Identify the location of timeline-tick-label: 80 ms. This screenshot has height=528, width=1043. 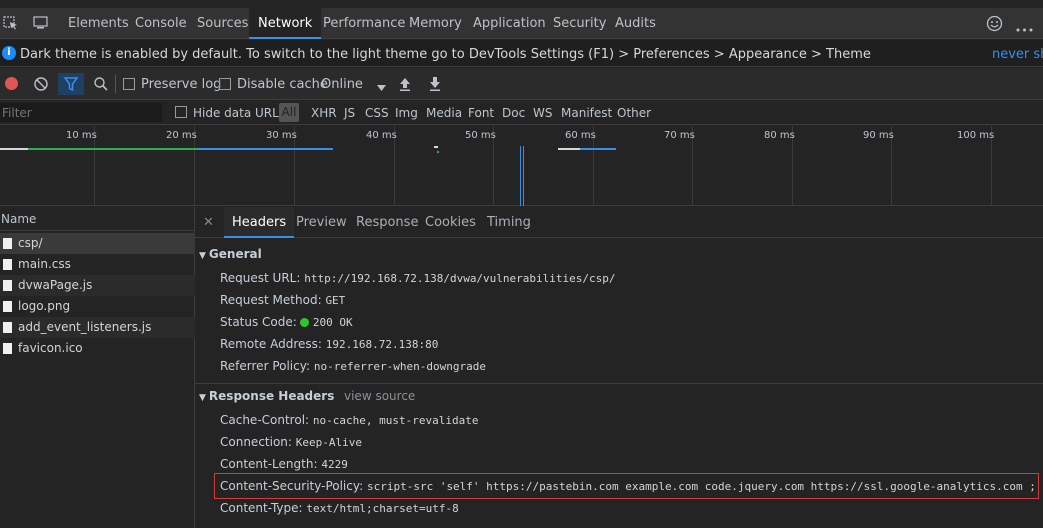
(779, 135).